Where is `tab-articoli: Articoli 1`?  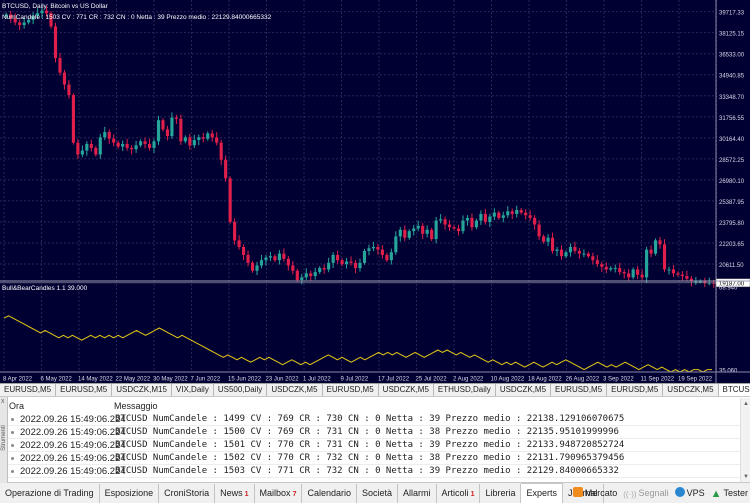 tab-articoli: Articoli 1 is located at coordinates (459, 493).